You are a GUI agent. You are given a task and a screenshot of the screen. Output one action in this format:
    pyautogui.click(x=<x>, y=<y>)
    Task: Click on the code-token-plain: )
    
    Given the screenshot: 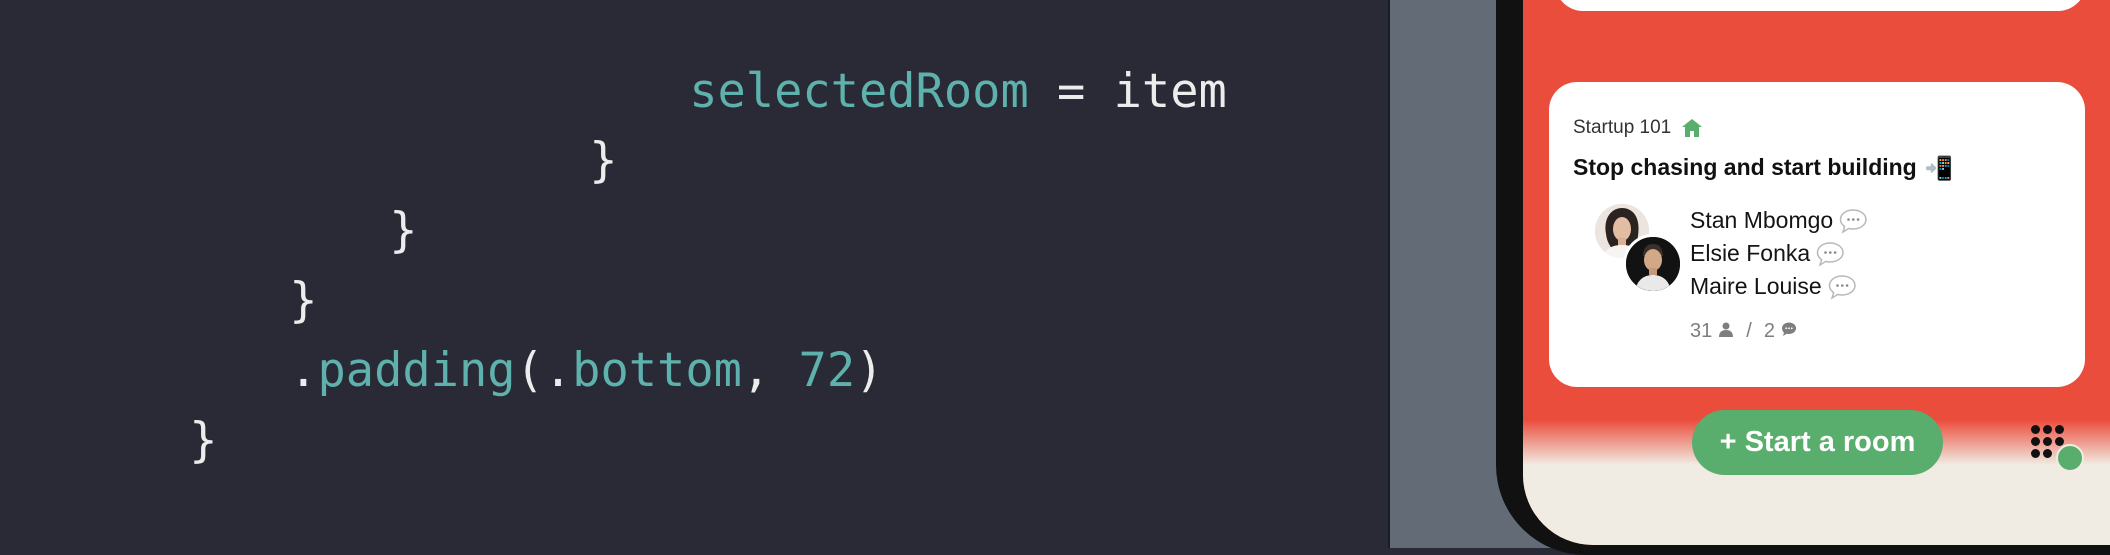 What is the action you would take?
    pyautogui.click(x=869, y=370)
    